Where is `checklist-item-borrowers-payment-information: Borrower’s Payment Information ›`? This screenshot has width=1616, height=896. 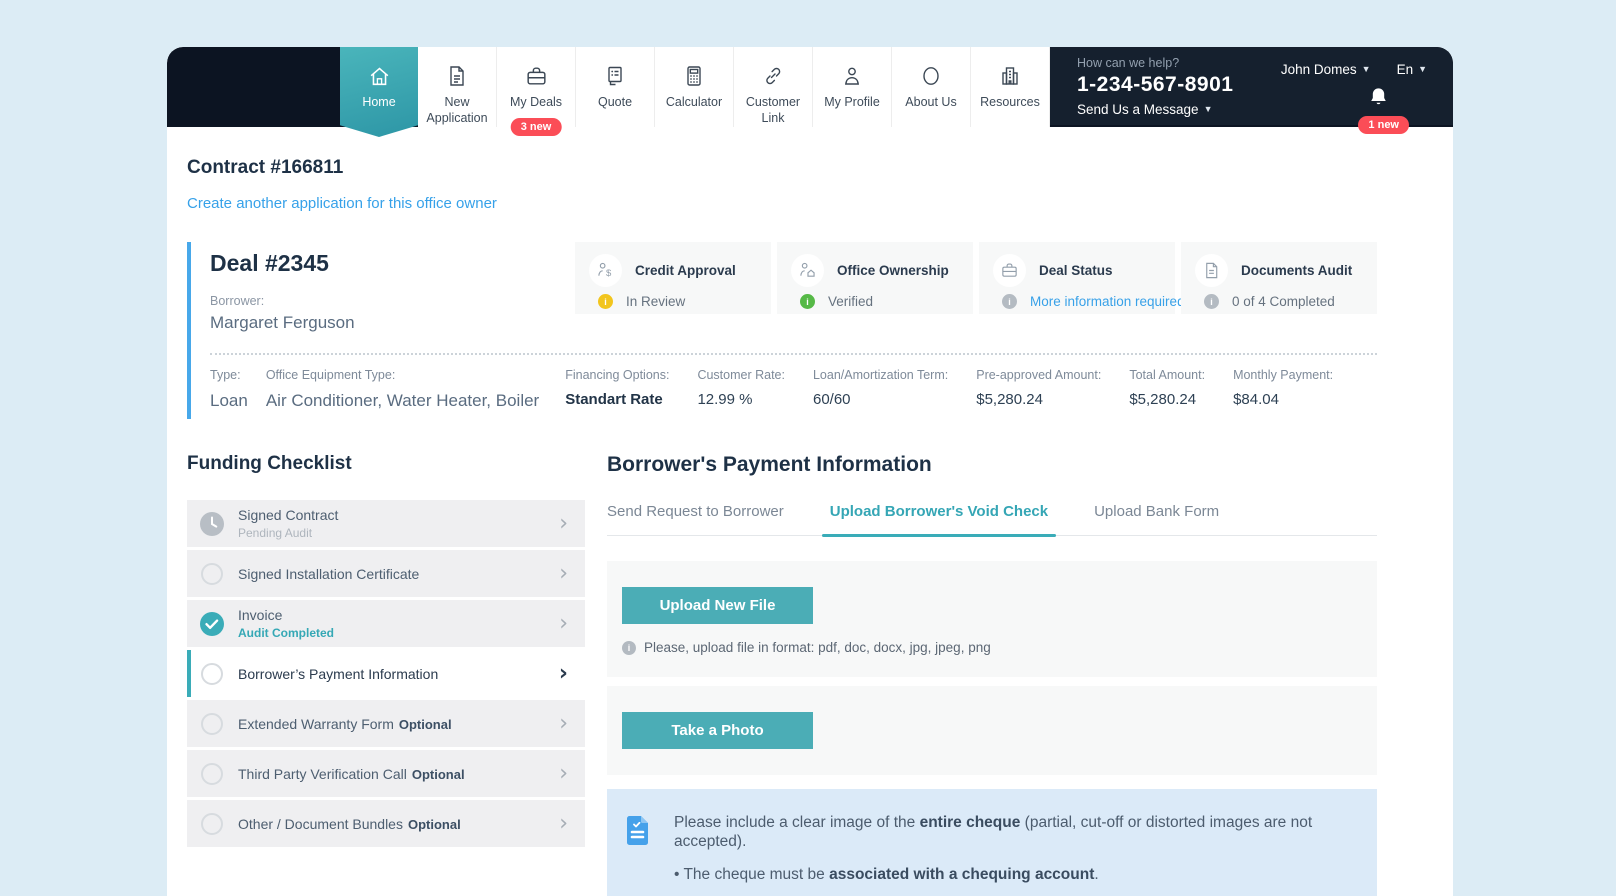
checklist-item-borrowers-payment-information: Borrower’s Payment Information › is located at coordinates (386, 673).